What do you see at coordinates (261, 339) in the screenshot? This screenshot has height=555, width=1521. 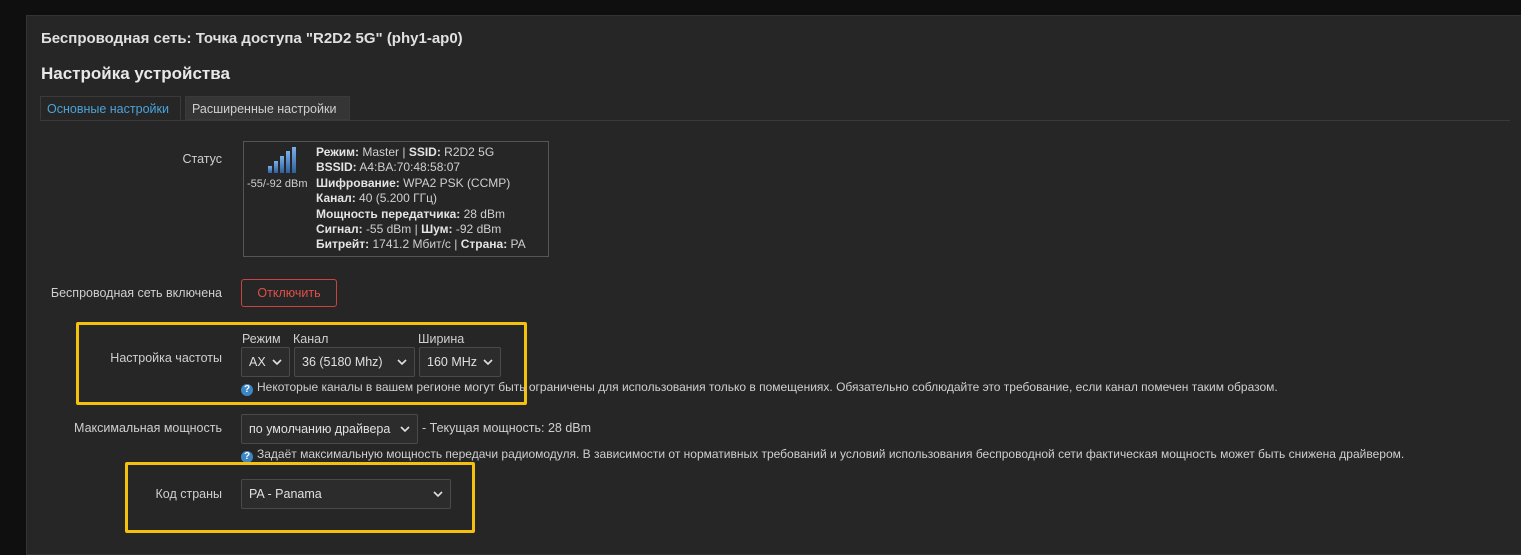 I see `mode-header: Режим` at bounding box center [261, 339].